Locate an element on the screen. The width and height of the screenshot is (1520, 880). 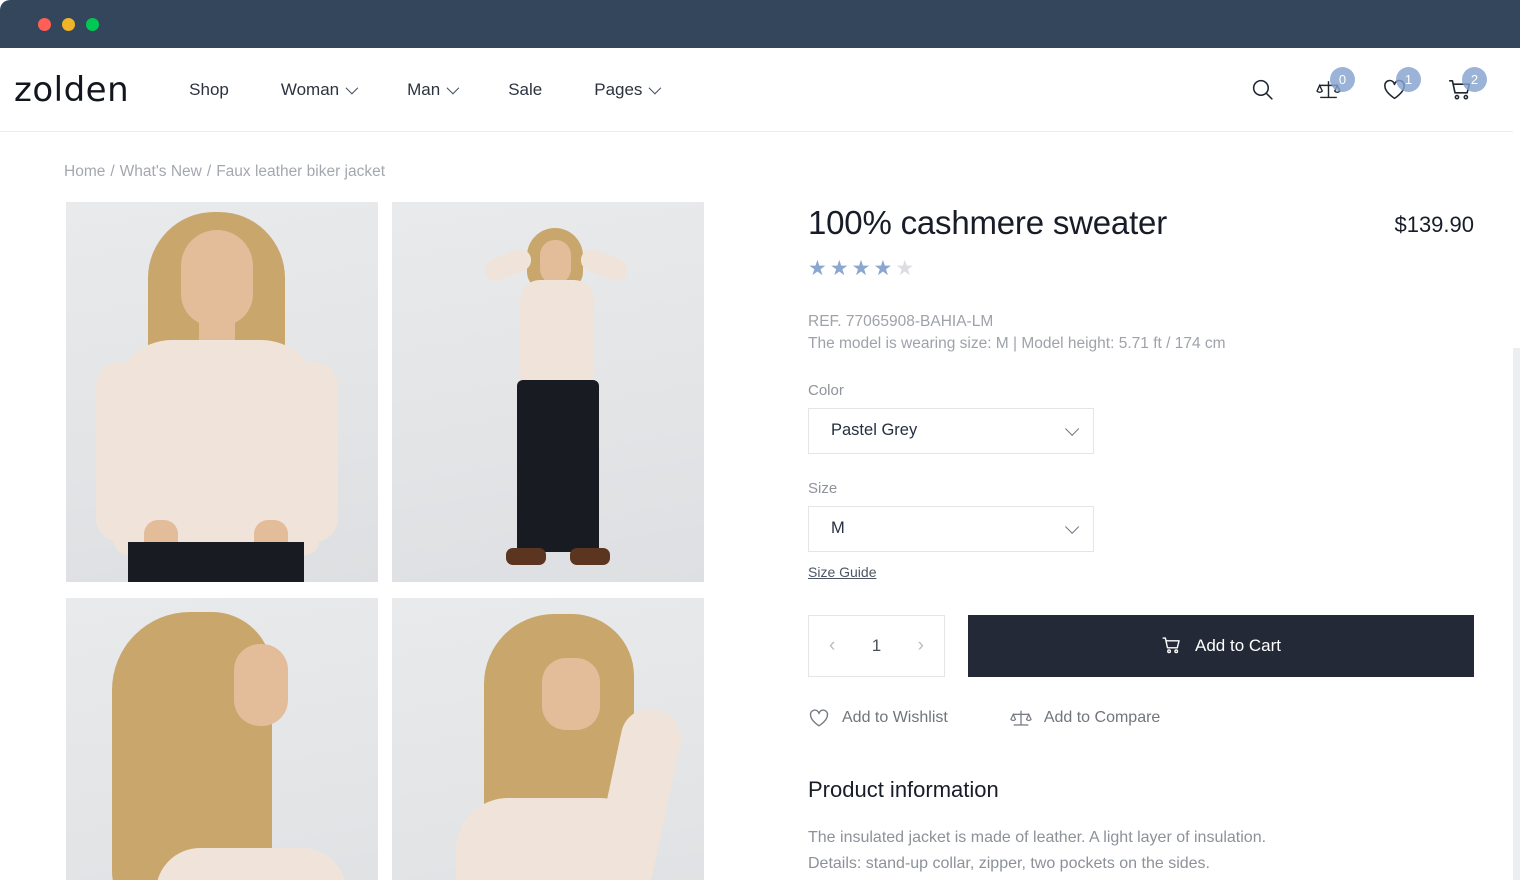
cart-badge: 2 is located at coordinates (1474, 79).